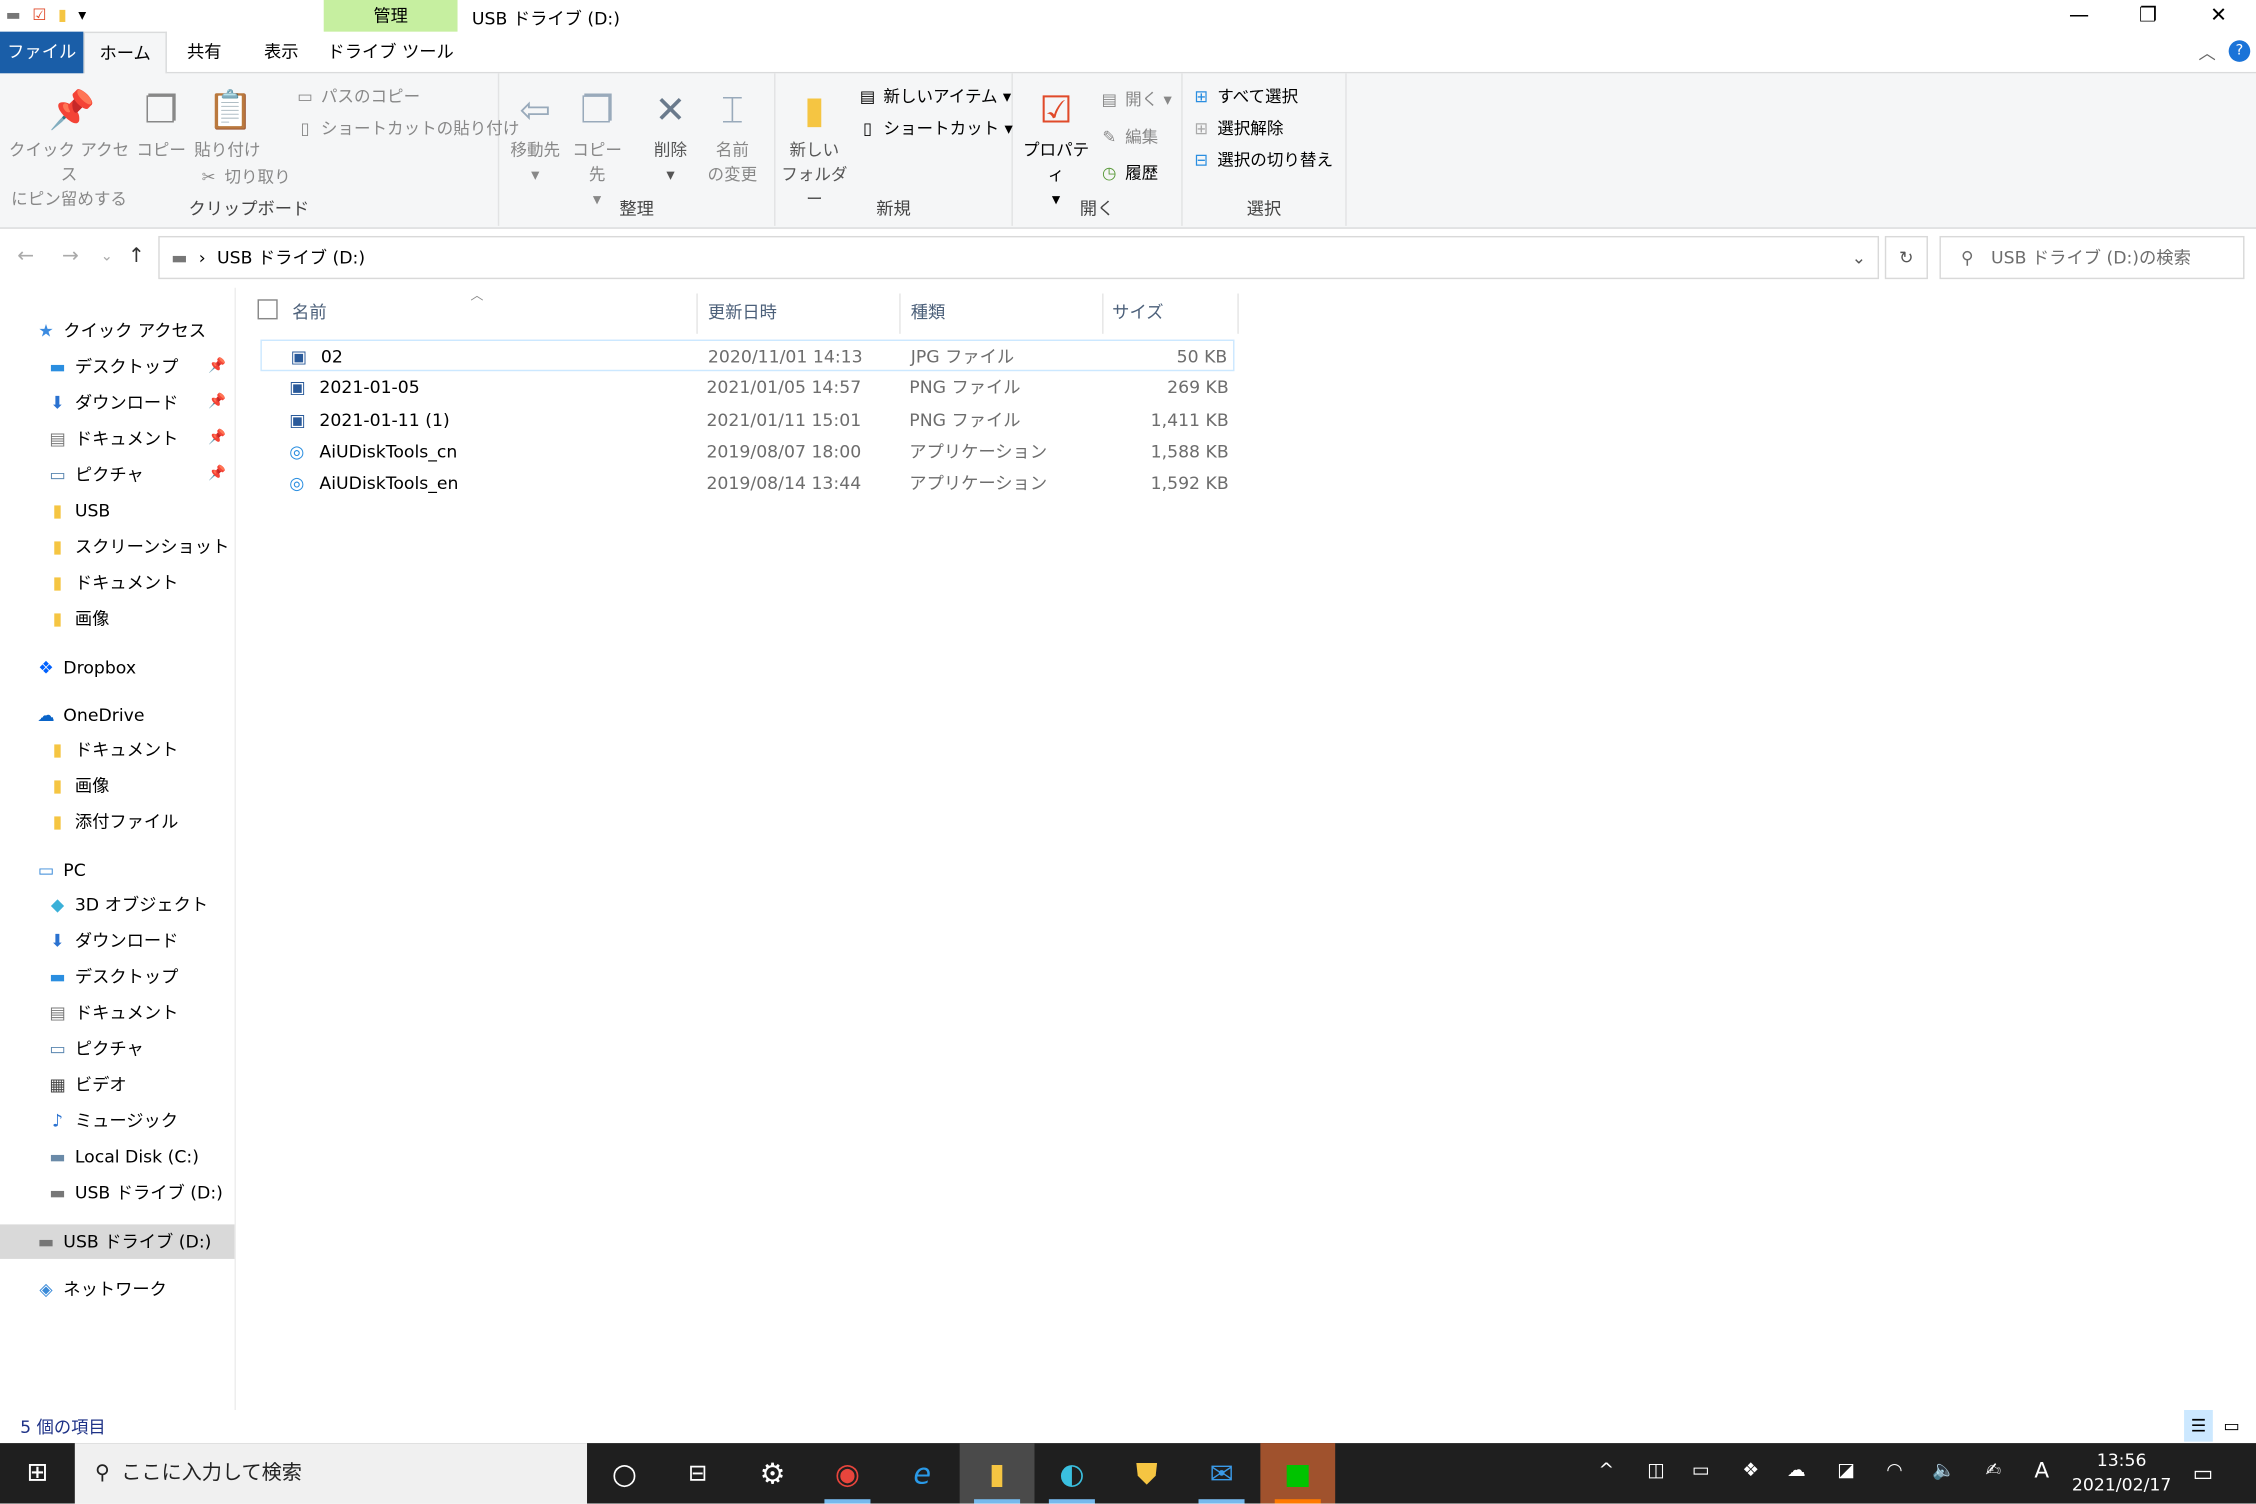 The height and width of the screenshot is (1504, 2256). I want to click on nav-item: ▮ USB, so click(117, 511).